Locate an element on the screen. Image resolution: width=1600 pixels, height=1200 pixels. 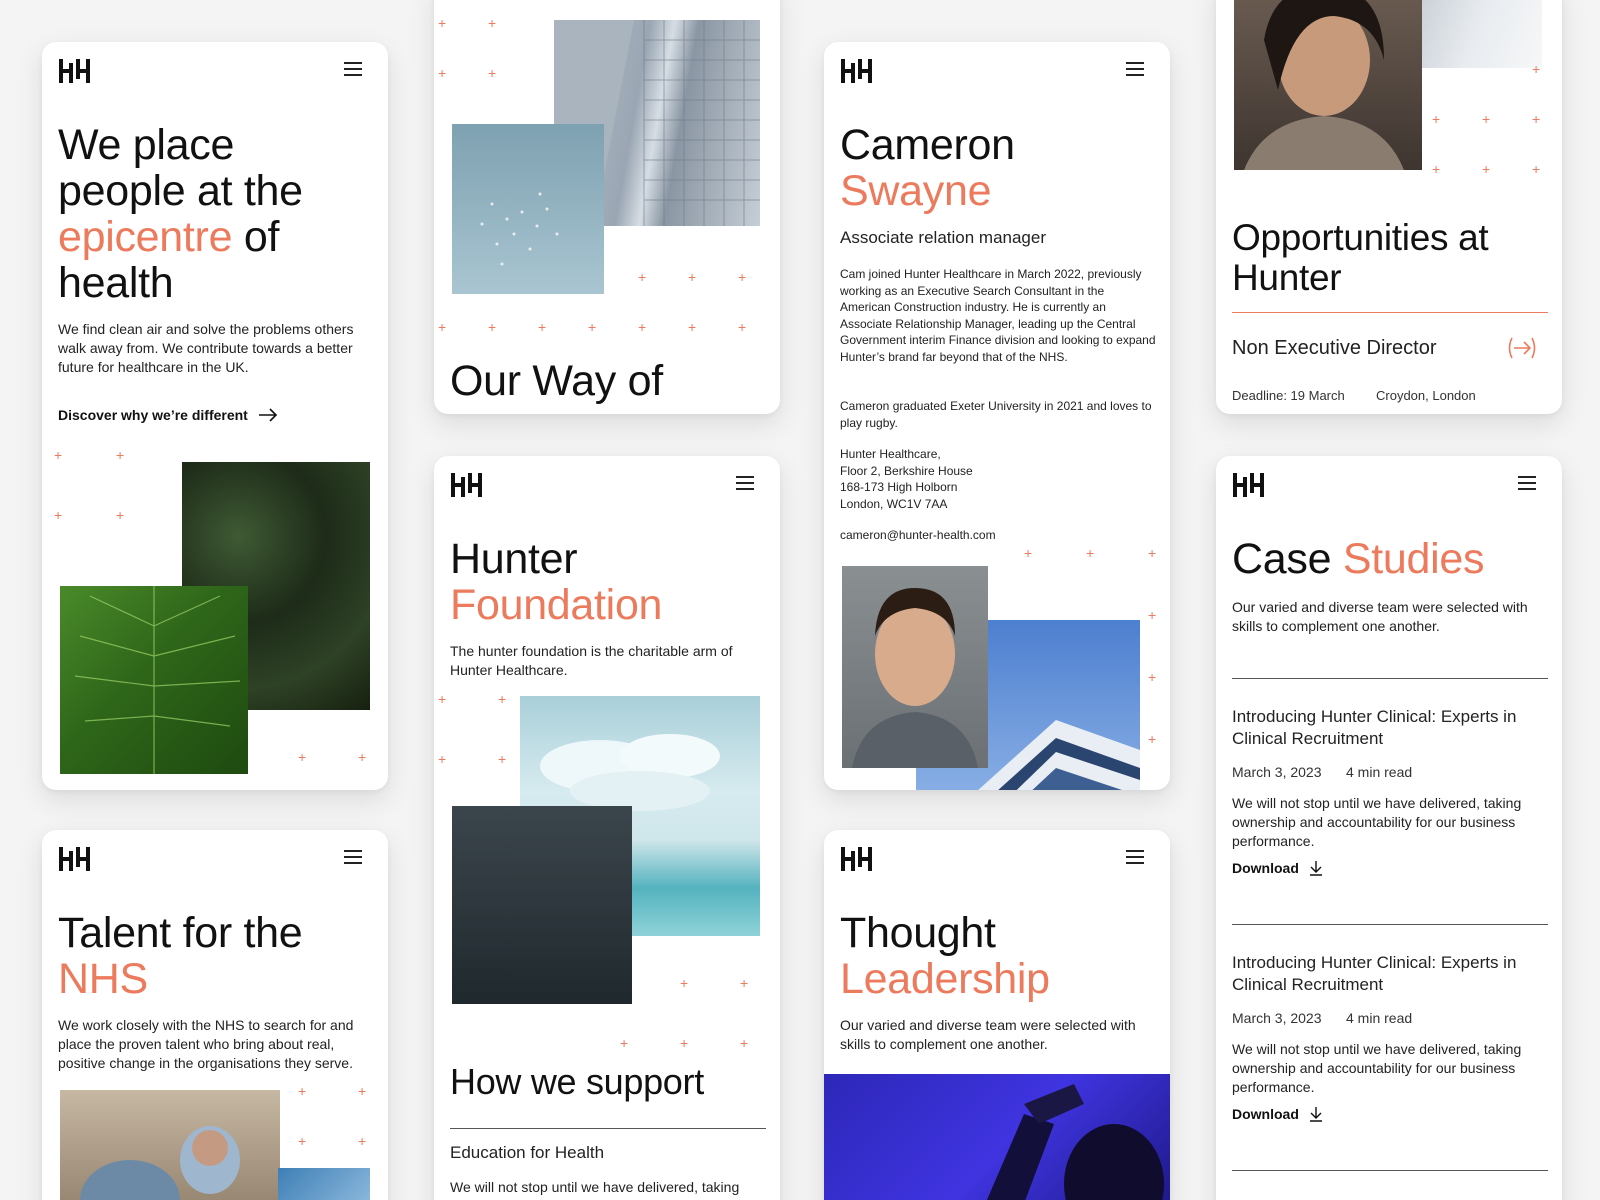
our-way-card: + + + + + + + + + + + + + + Our Way of is located at coordinates (607, 207).